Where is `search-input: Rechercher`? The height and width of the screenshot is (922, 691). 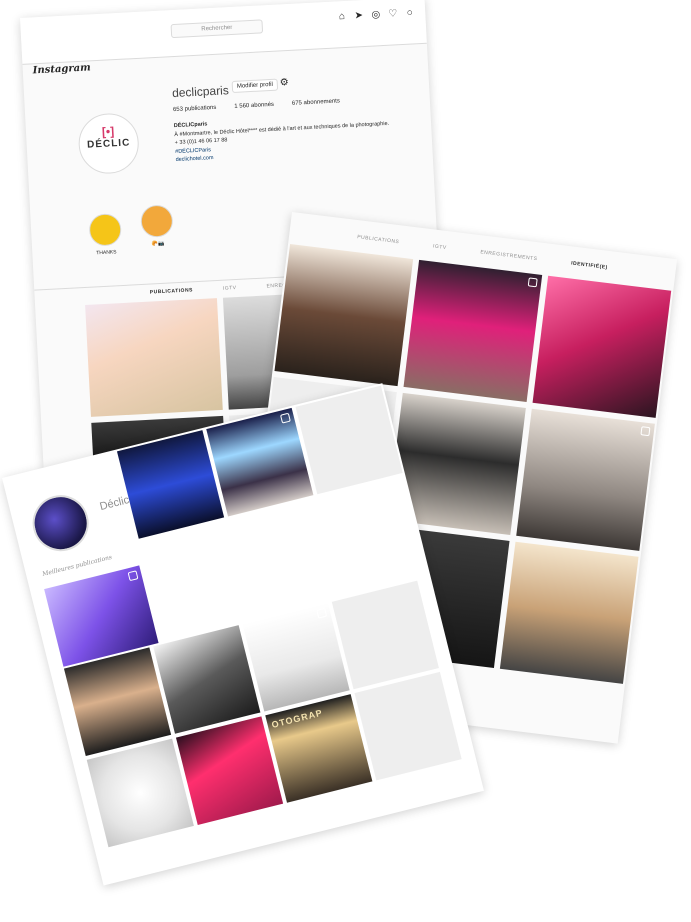 search-input: Rechercher is located at coordinates (217, 29).